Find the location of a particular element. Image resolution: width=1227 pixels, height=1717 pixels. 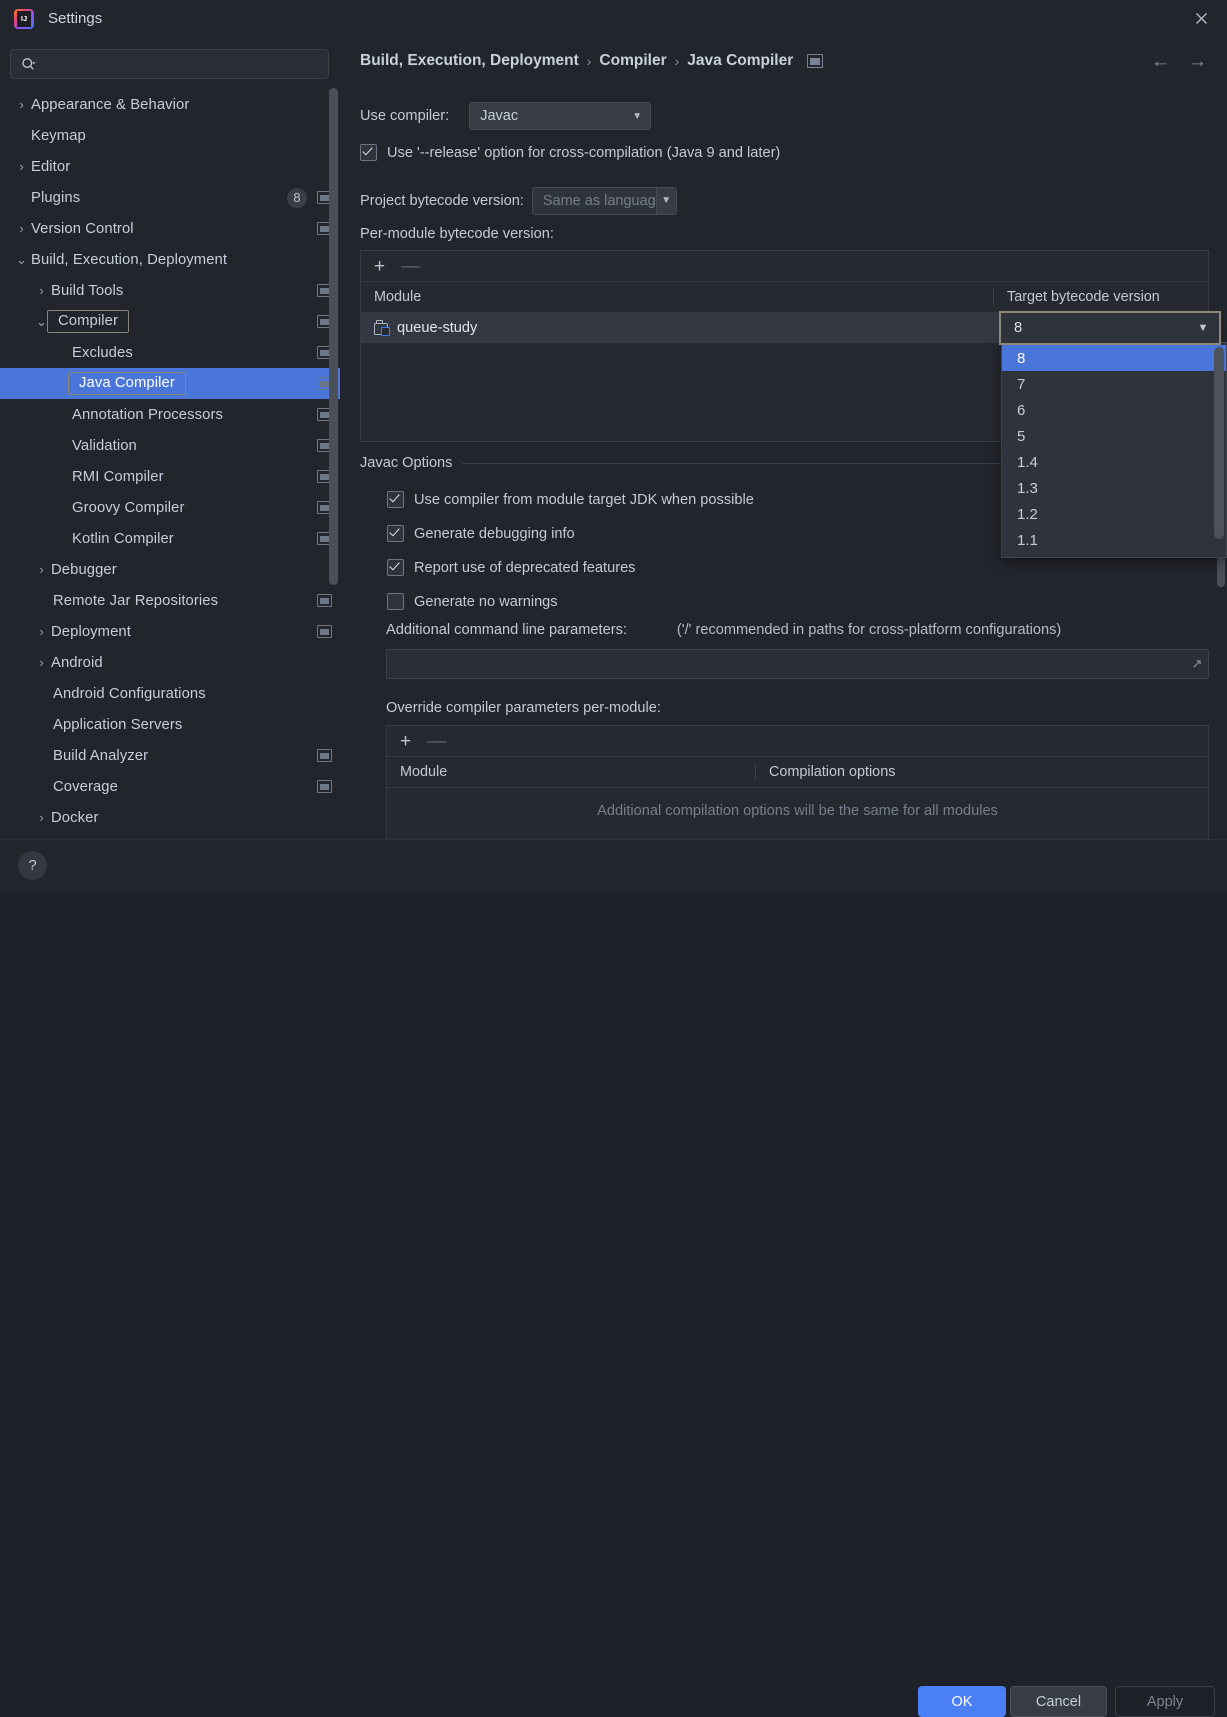

chevron-down-icon: ▼ is located at coordinates (1203, 328).